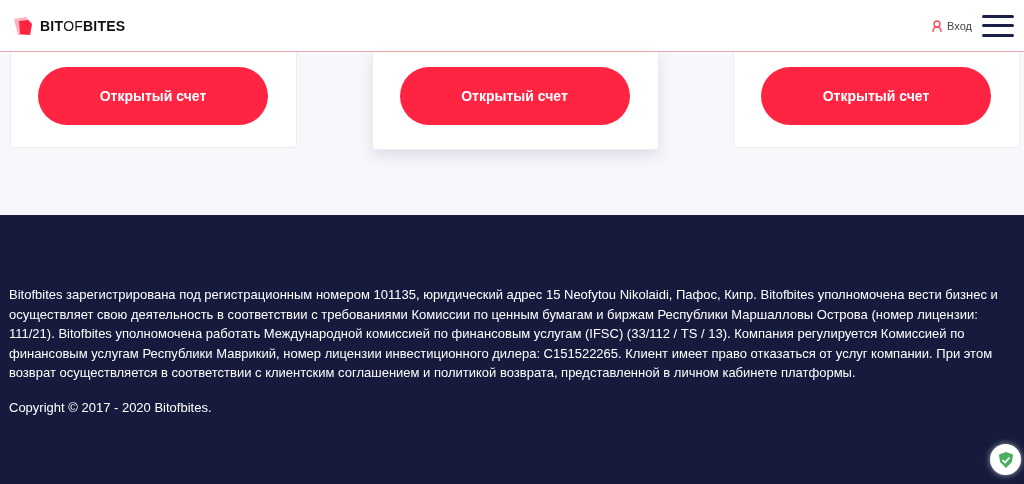 The height and width of the screenshot is (484, 1024). What do you see at coordinates (83, 25) in the screenshot?
I see `logo-text: BITOFBITES` at bounding box center [83, 25].